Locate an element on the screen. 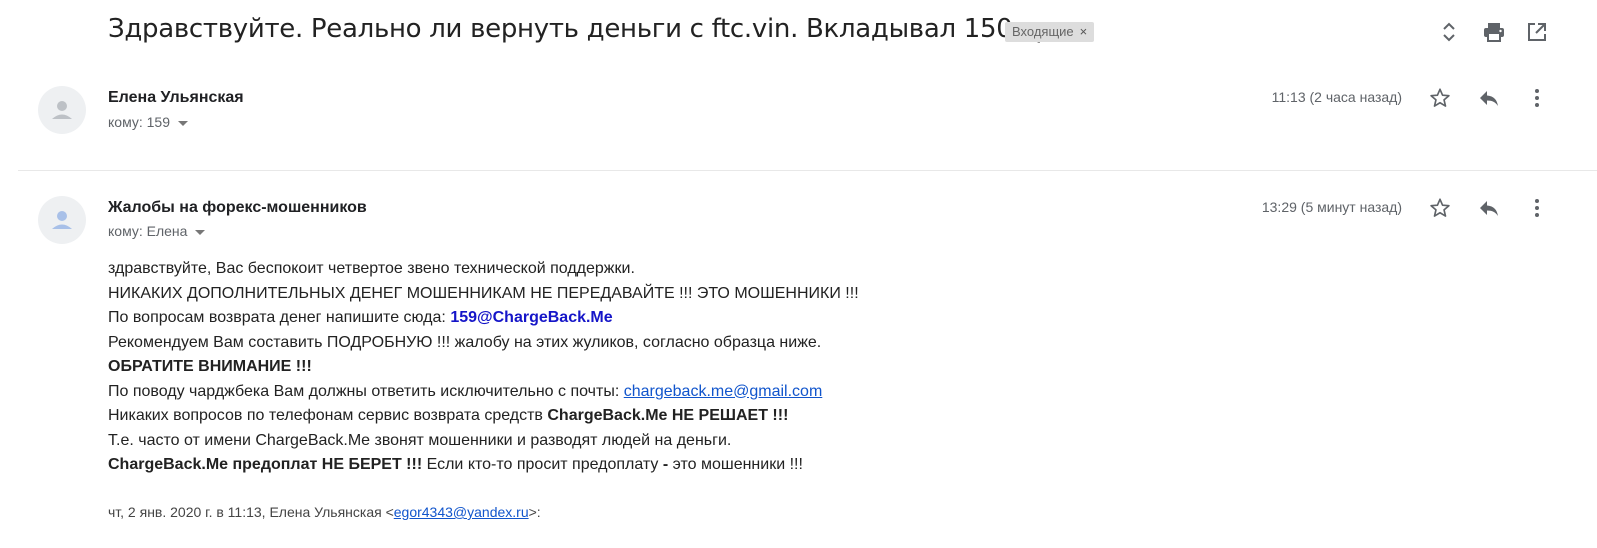 This screenshot has height=548, width=1597. unfold-icon is located at coordinates (1449, 32).